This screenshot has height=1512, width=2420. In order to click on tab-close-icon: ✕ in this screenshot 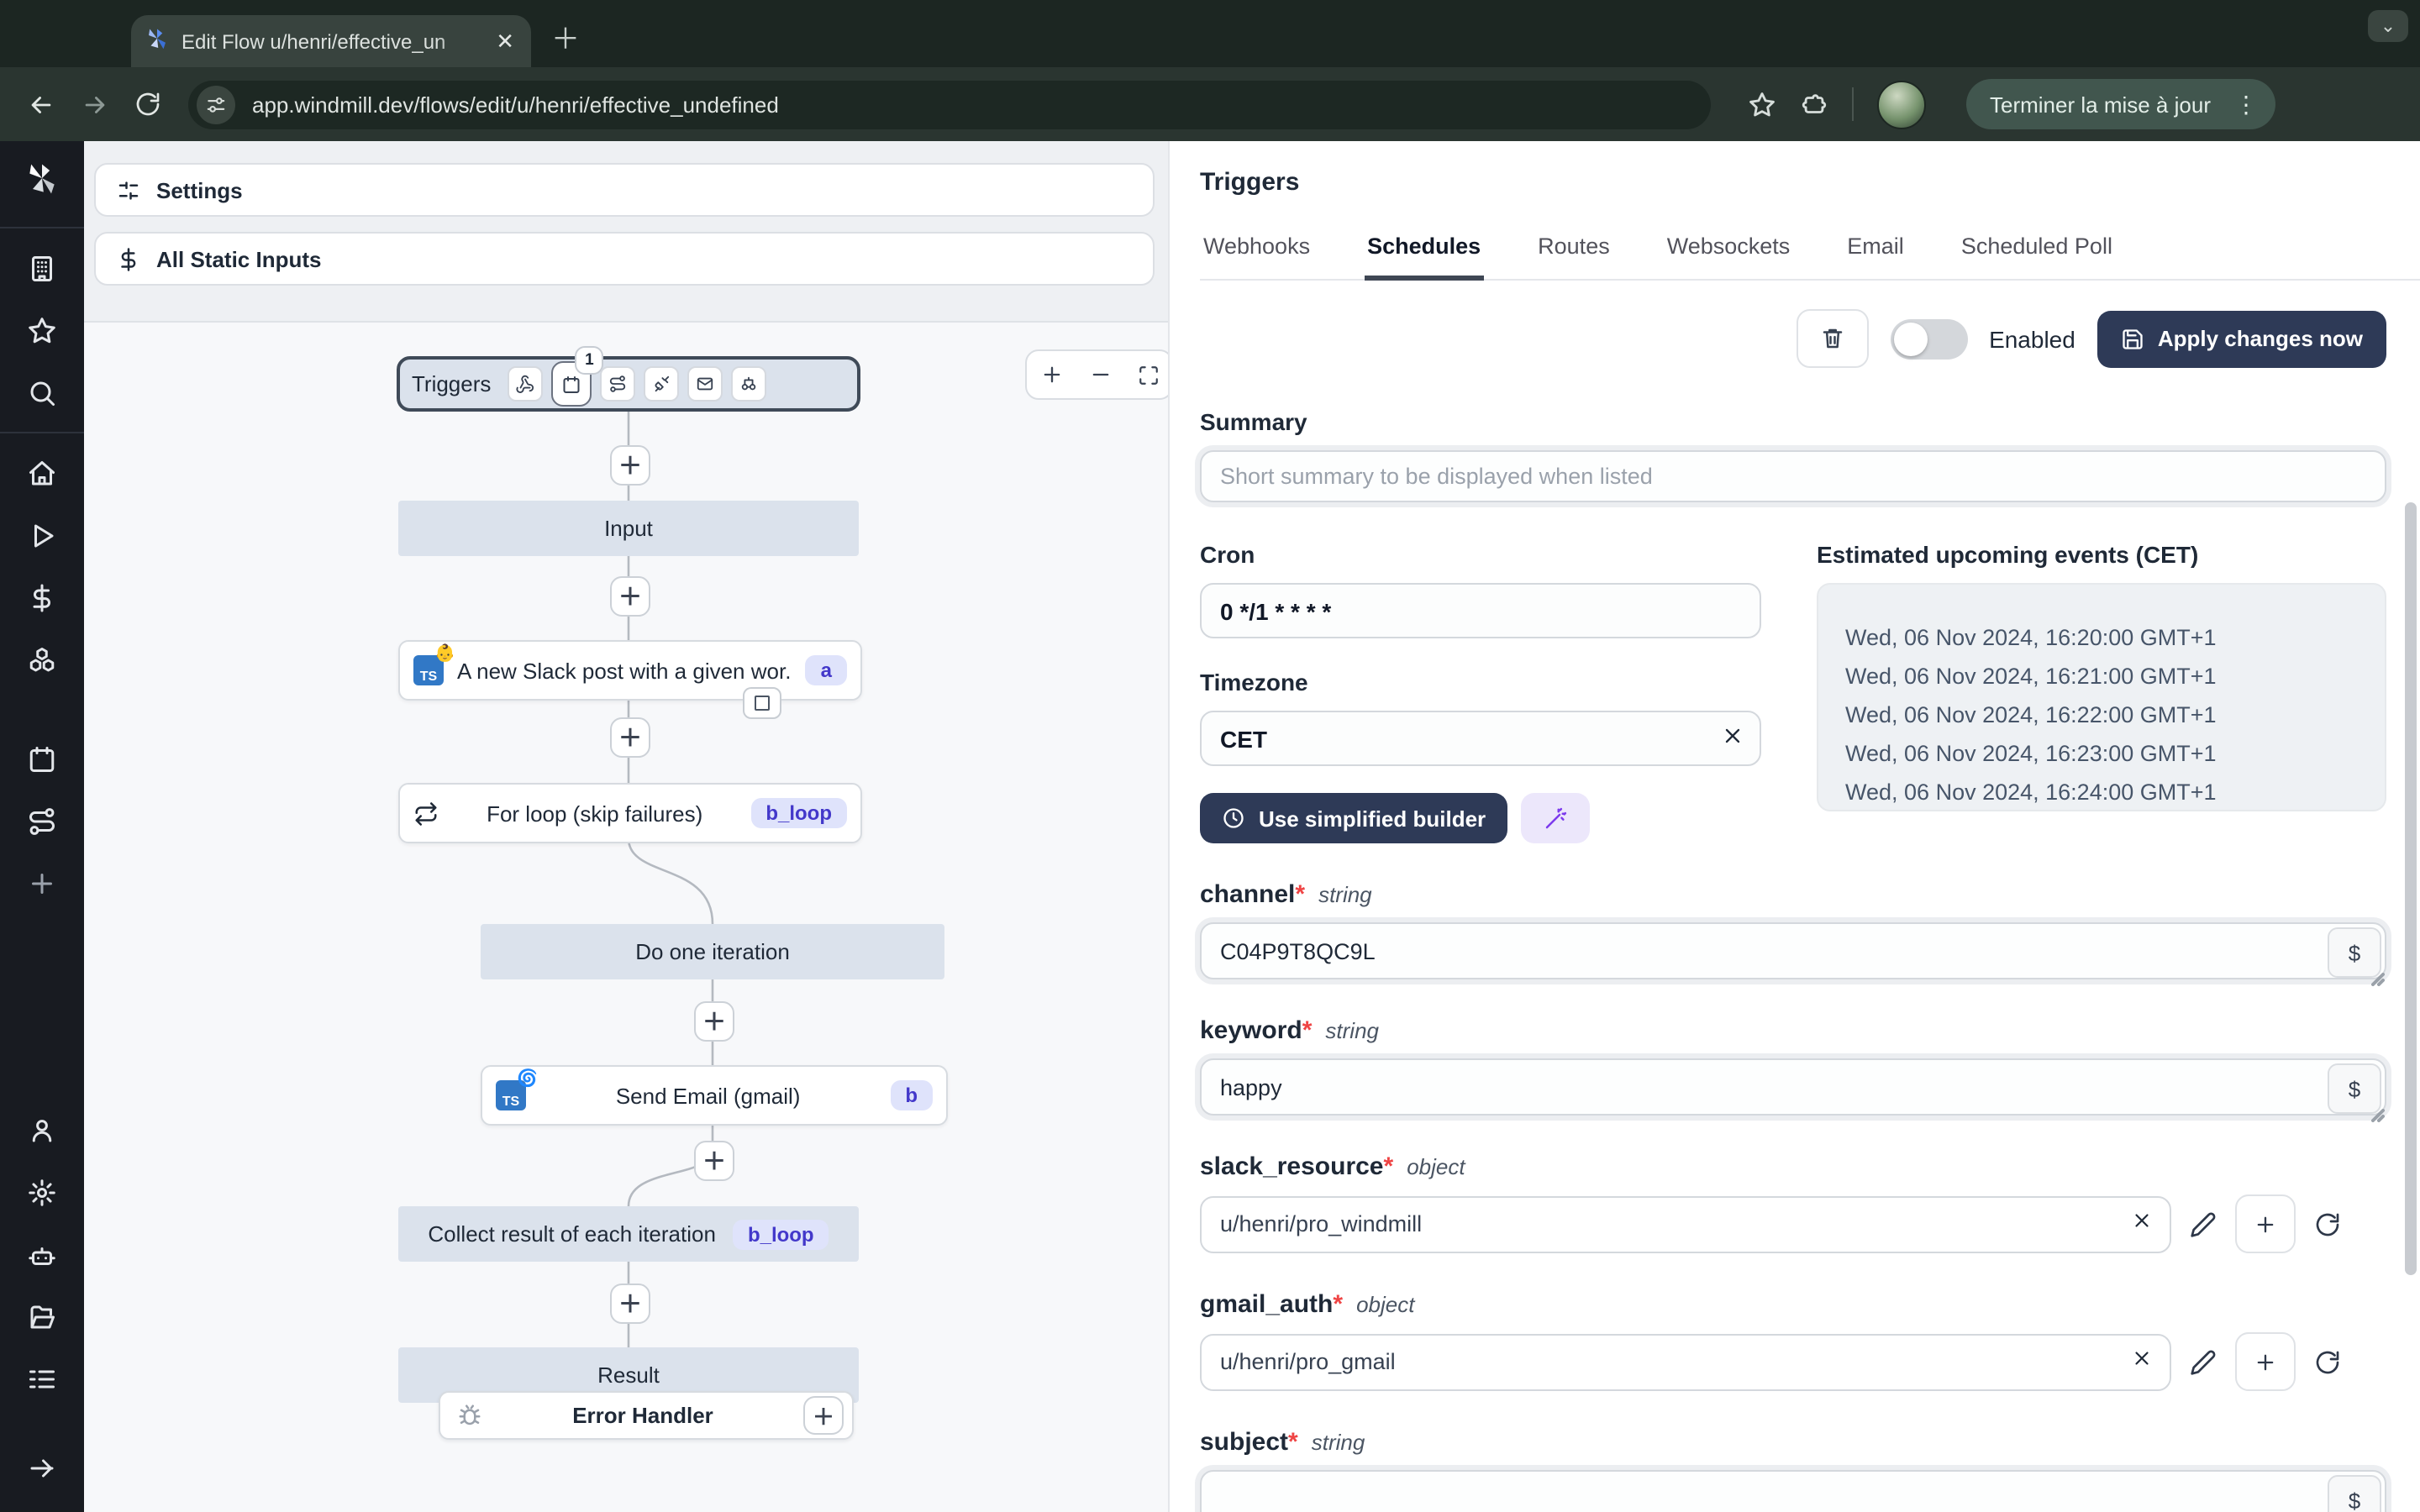, I will do `click(505, 41)`.